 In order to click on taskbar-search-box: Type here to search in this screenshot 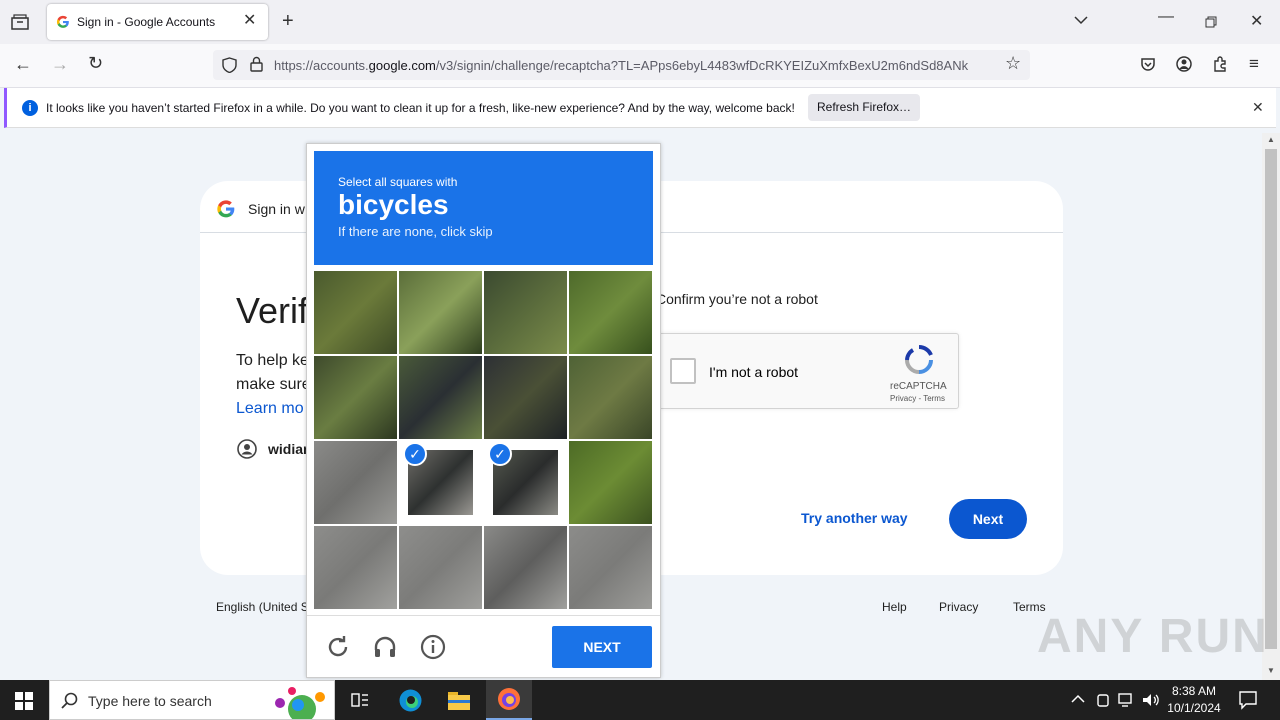, I will do `click(192, 700)`.